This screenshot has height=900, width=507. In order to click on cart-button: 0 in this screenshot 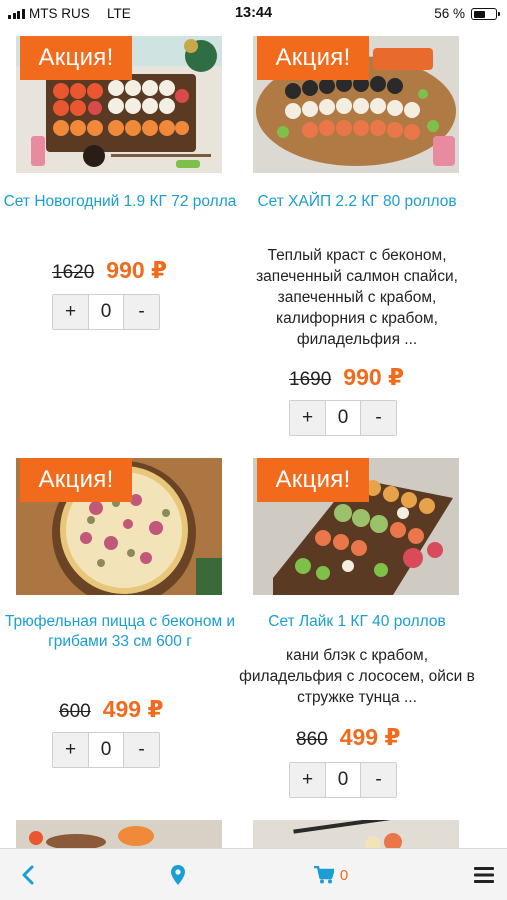, I will do `click(331, 874)`.